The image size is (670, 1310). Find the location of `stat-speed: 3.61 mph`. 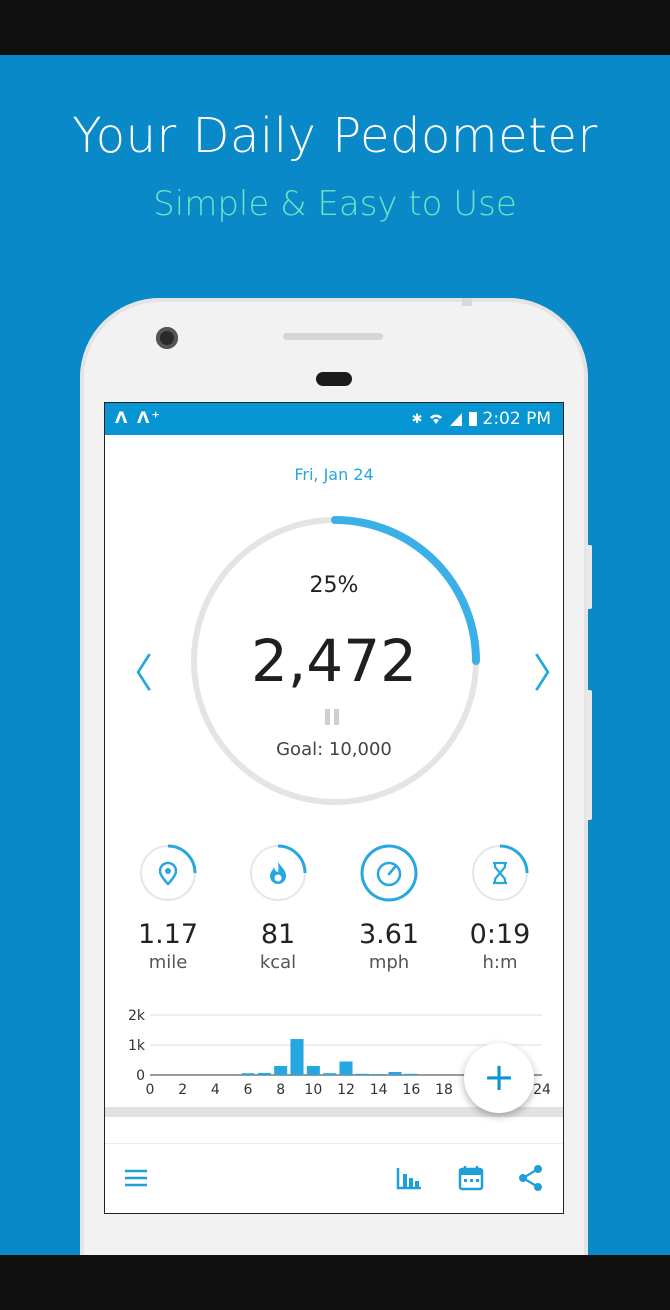

stat-speed: 3.61 mph is located at coordinates (389, 908).